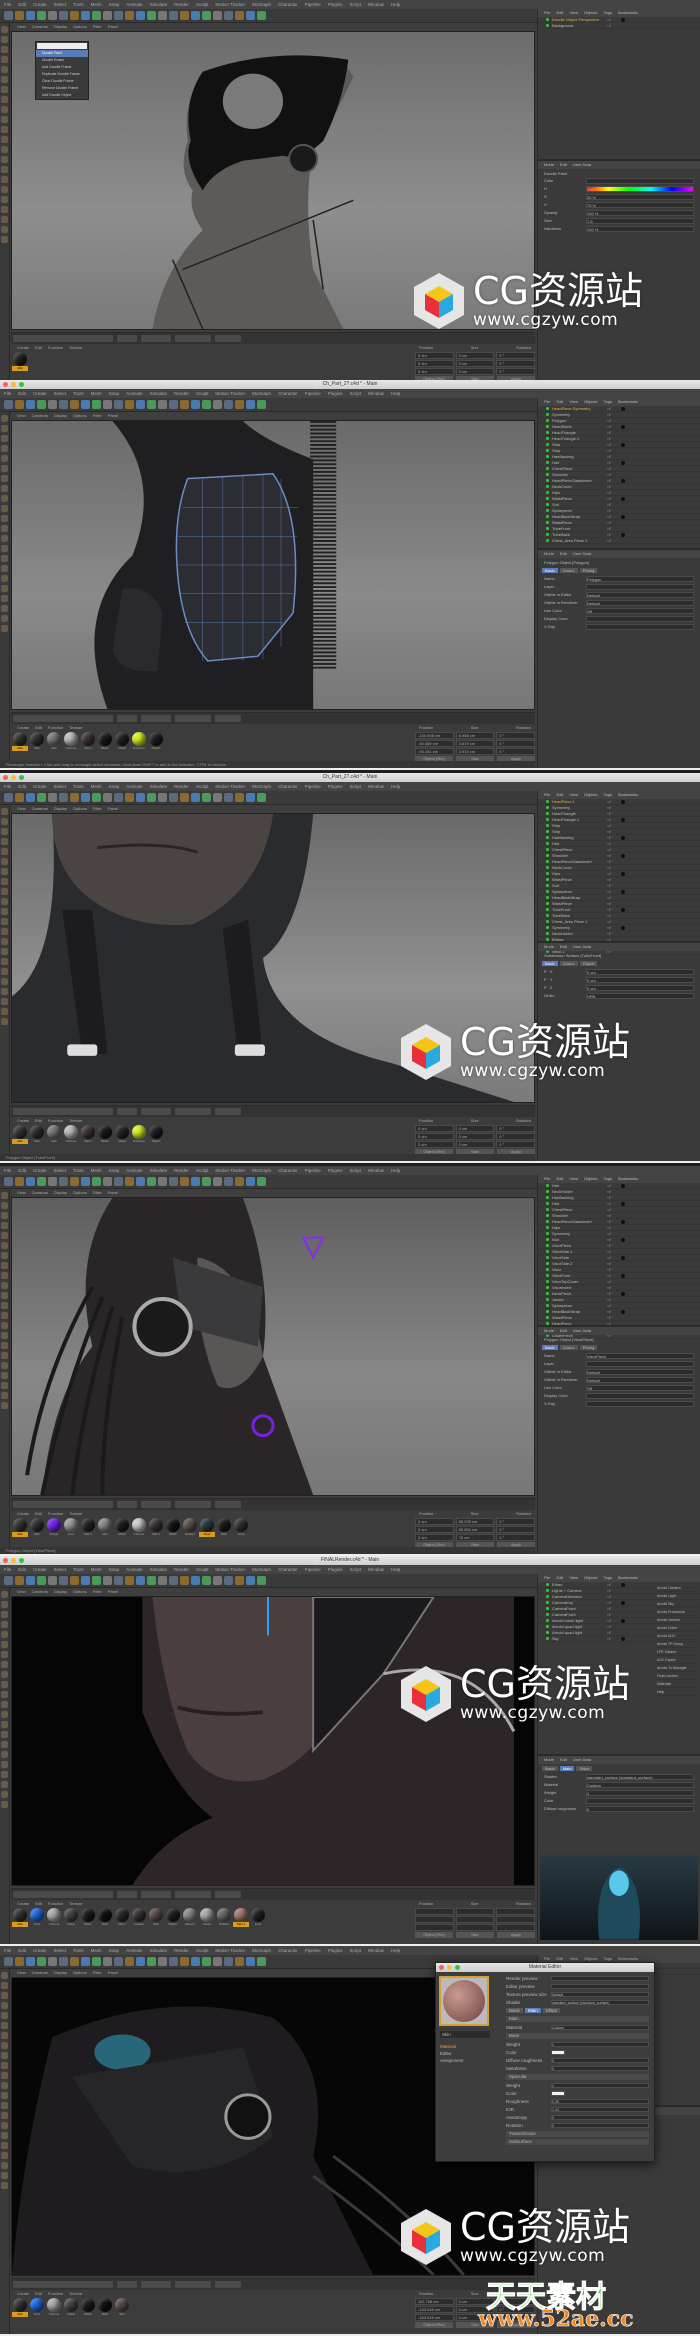  Describe the element at coordinates (677, 1668) in the screenshot. I see `arnold-menu-item: Arnold Tx Manager` at that location.